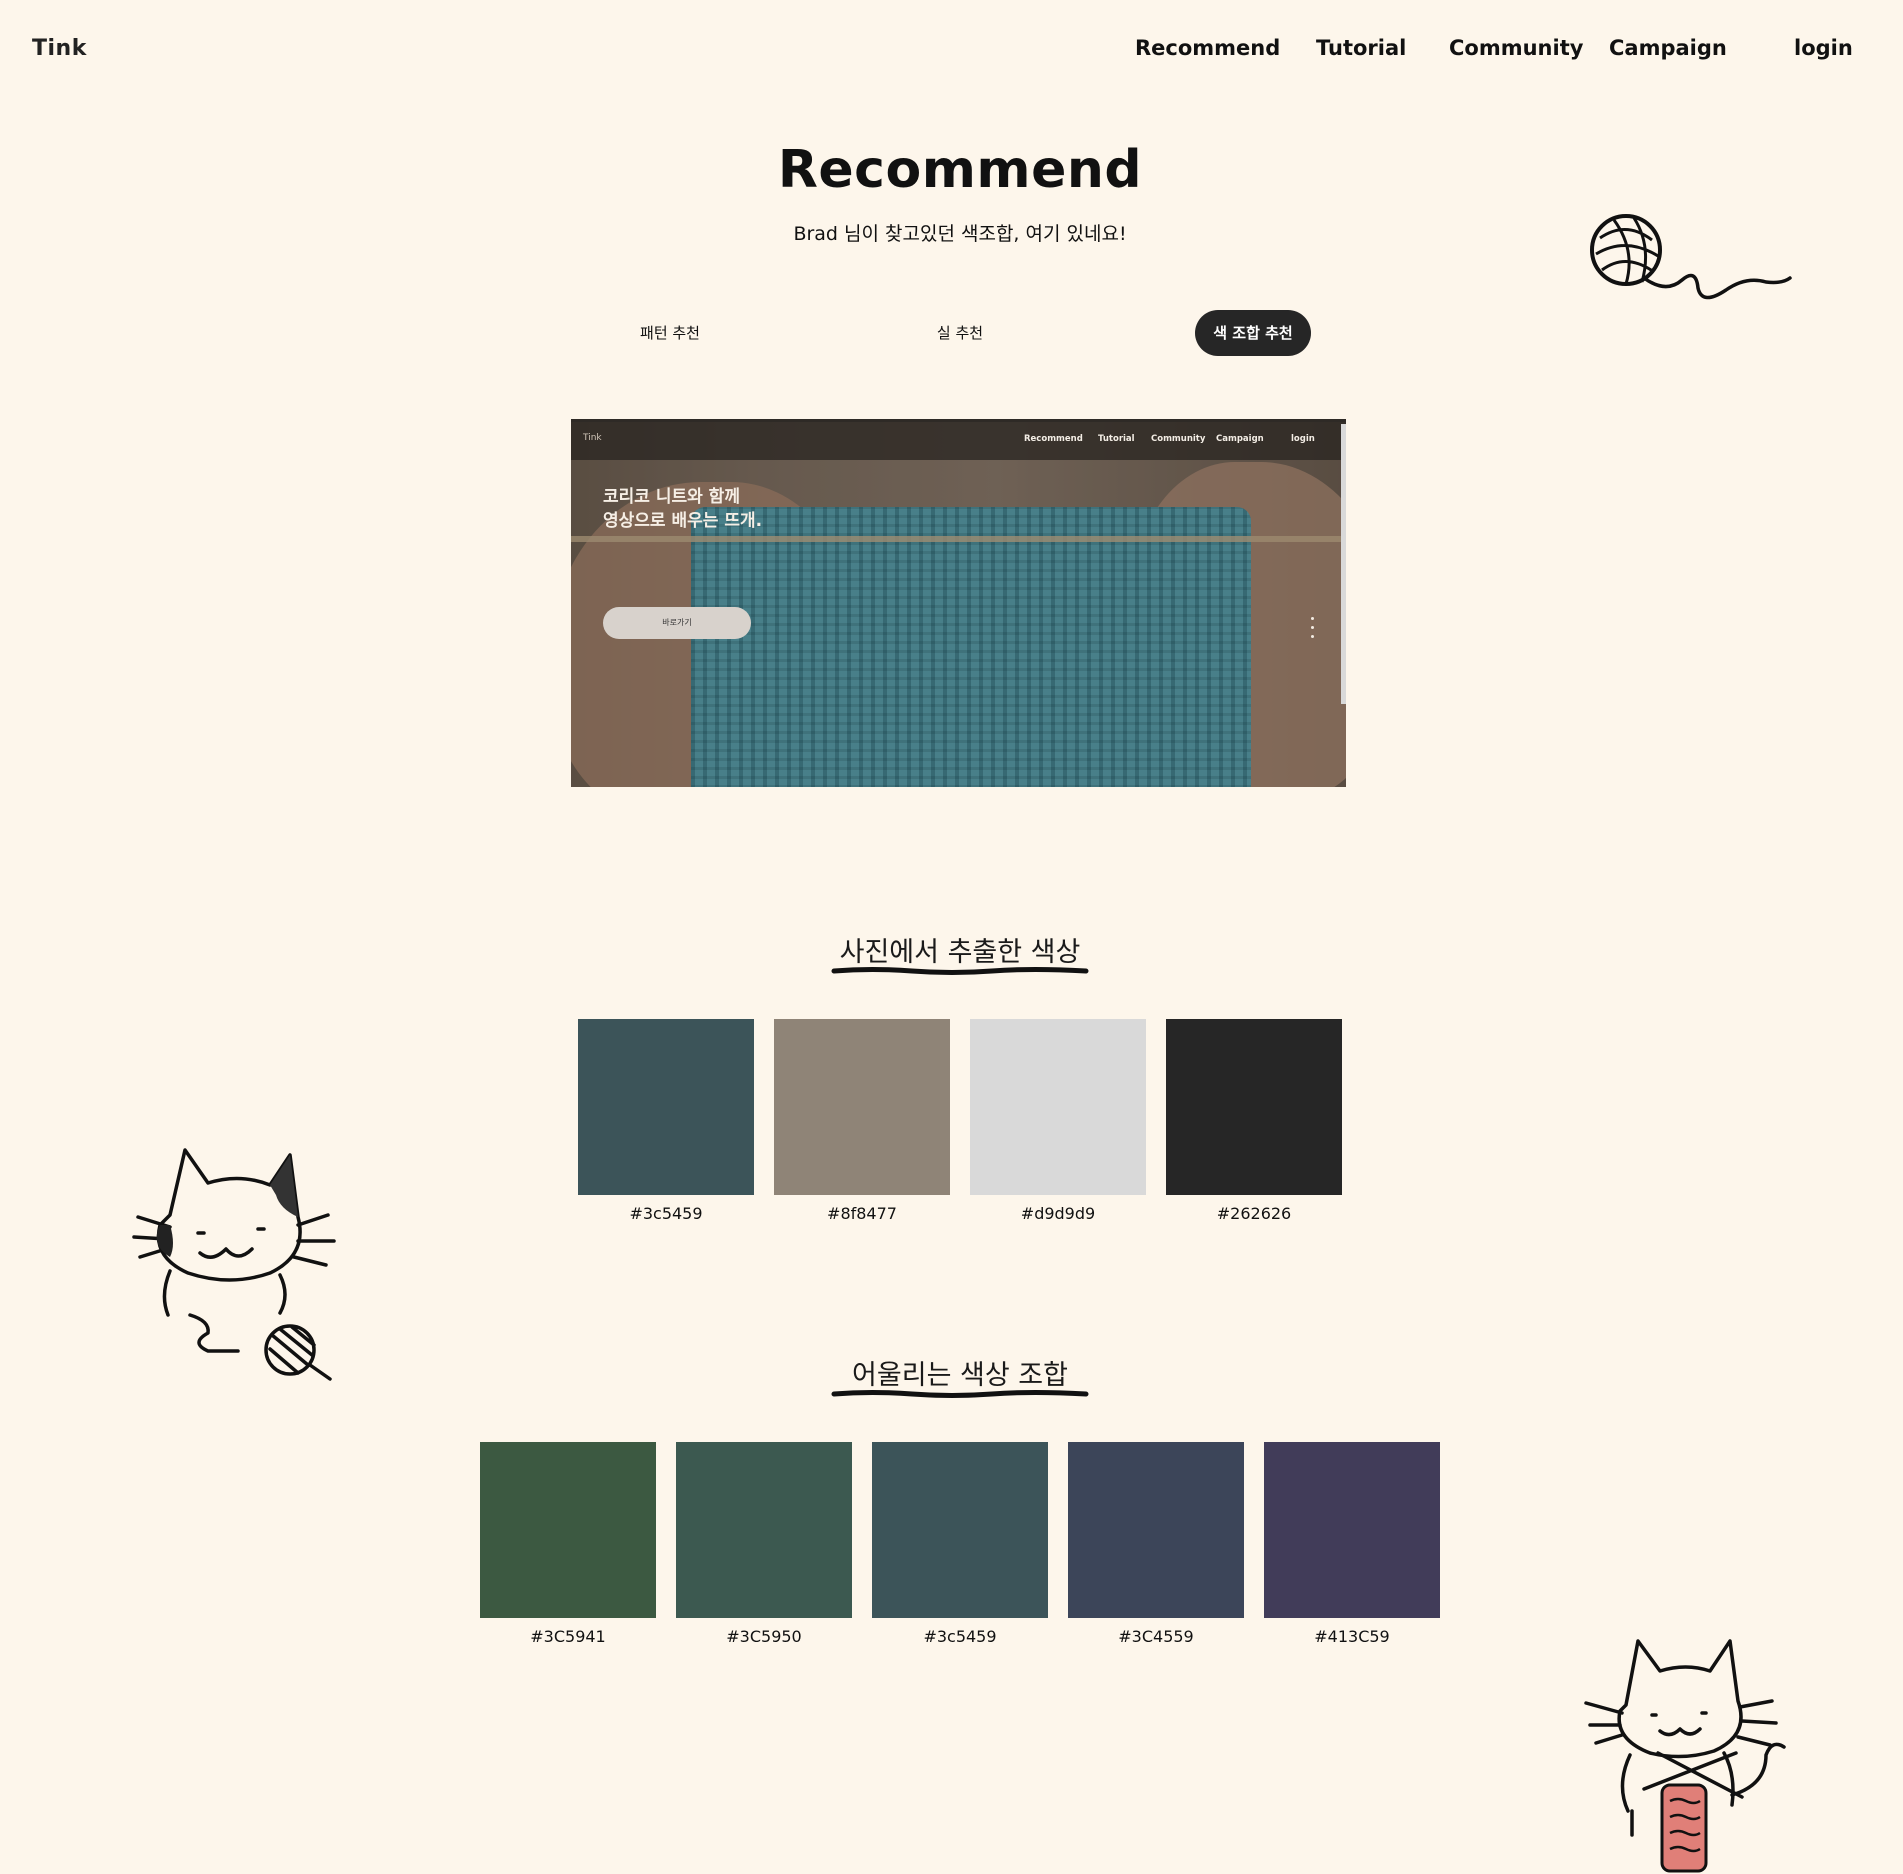  What do you see at coordinates (568, 1636) in the screenshot?
I see `swatch-hex-label: #3C5941` at bounding box center [568, 1636].